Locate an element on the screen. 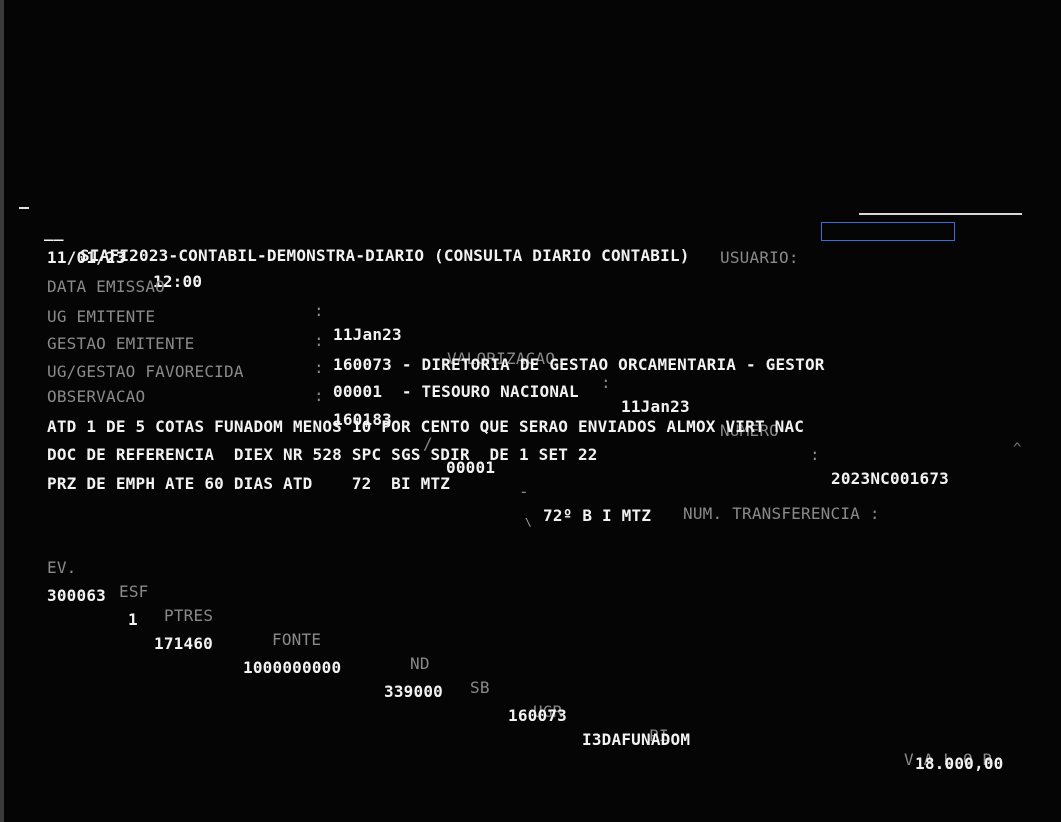  col-header-ptres: PTRES is located at coordinates (189, 615).